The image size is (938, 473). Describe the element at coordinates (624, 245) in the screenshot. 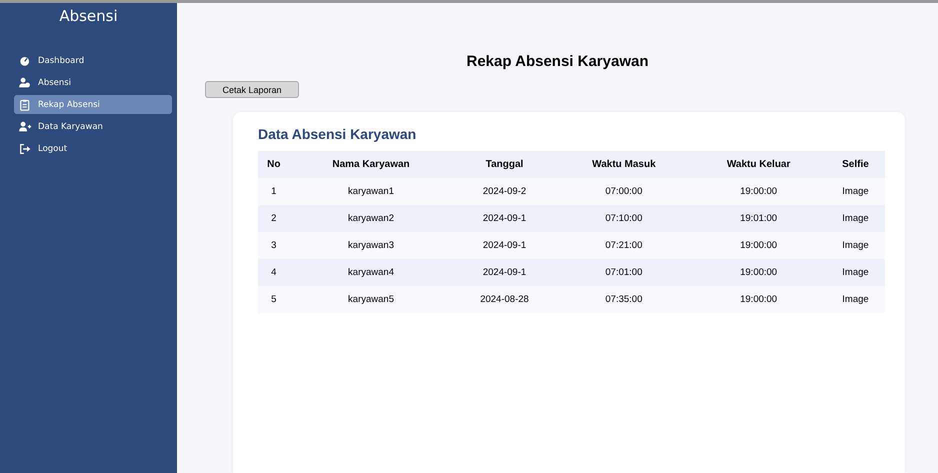

I see `table-cell: 07:21:00` at that location.